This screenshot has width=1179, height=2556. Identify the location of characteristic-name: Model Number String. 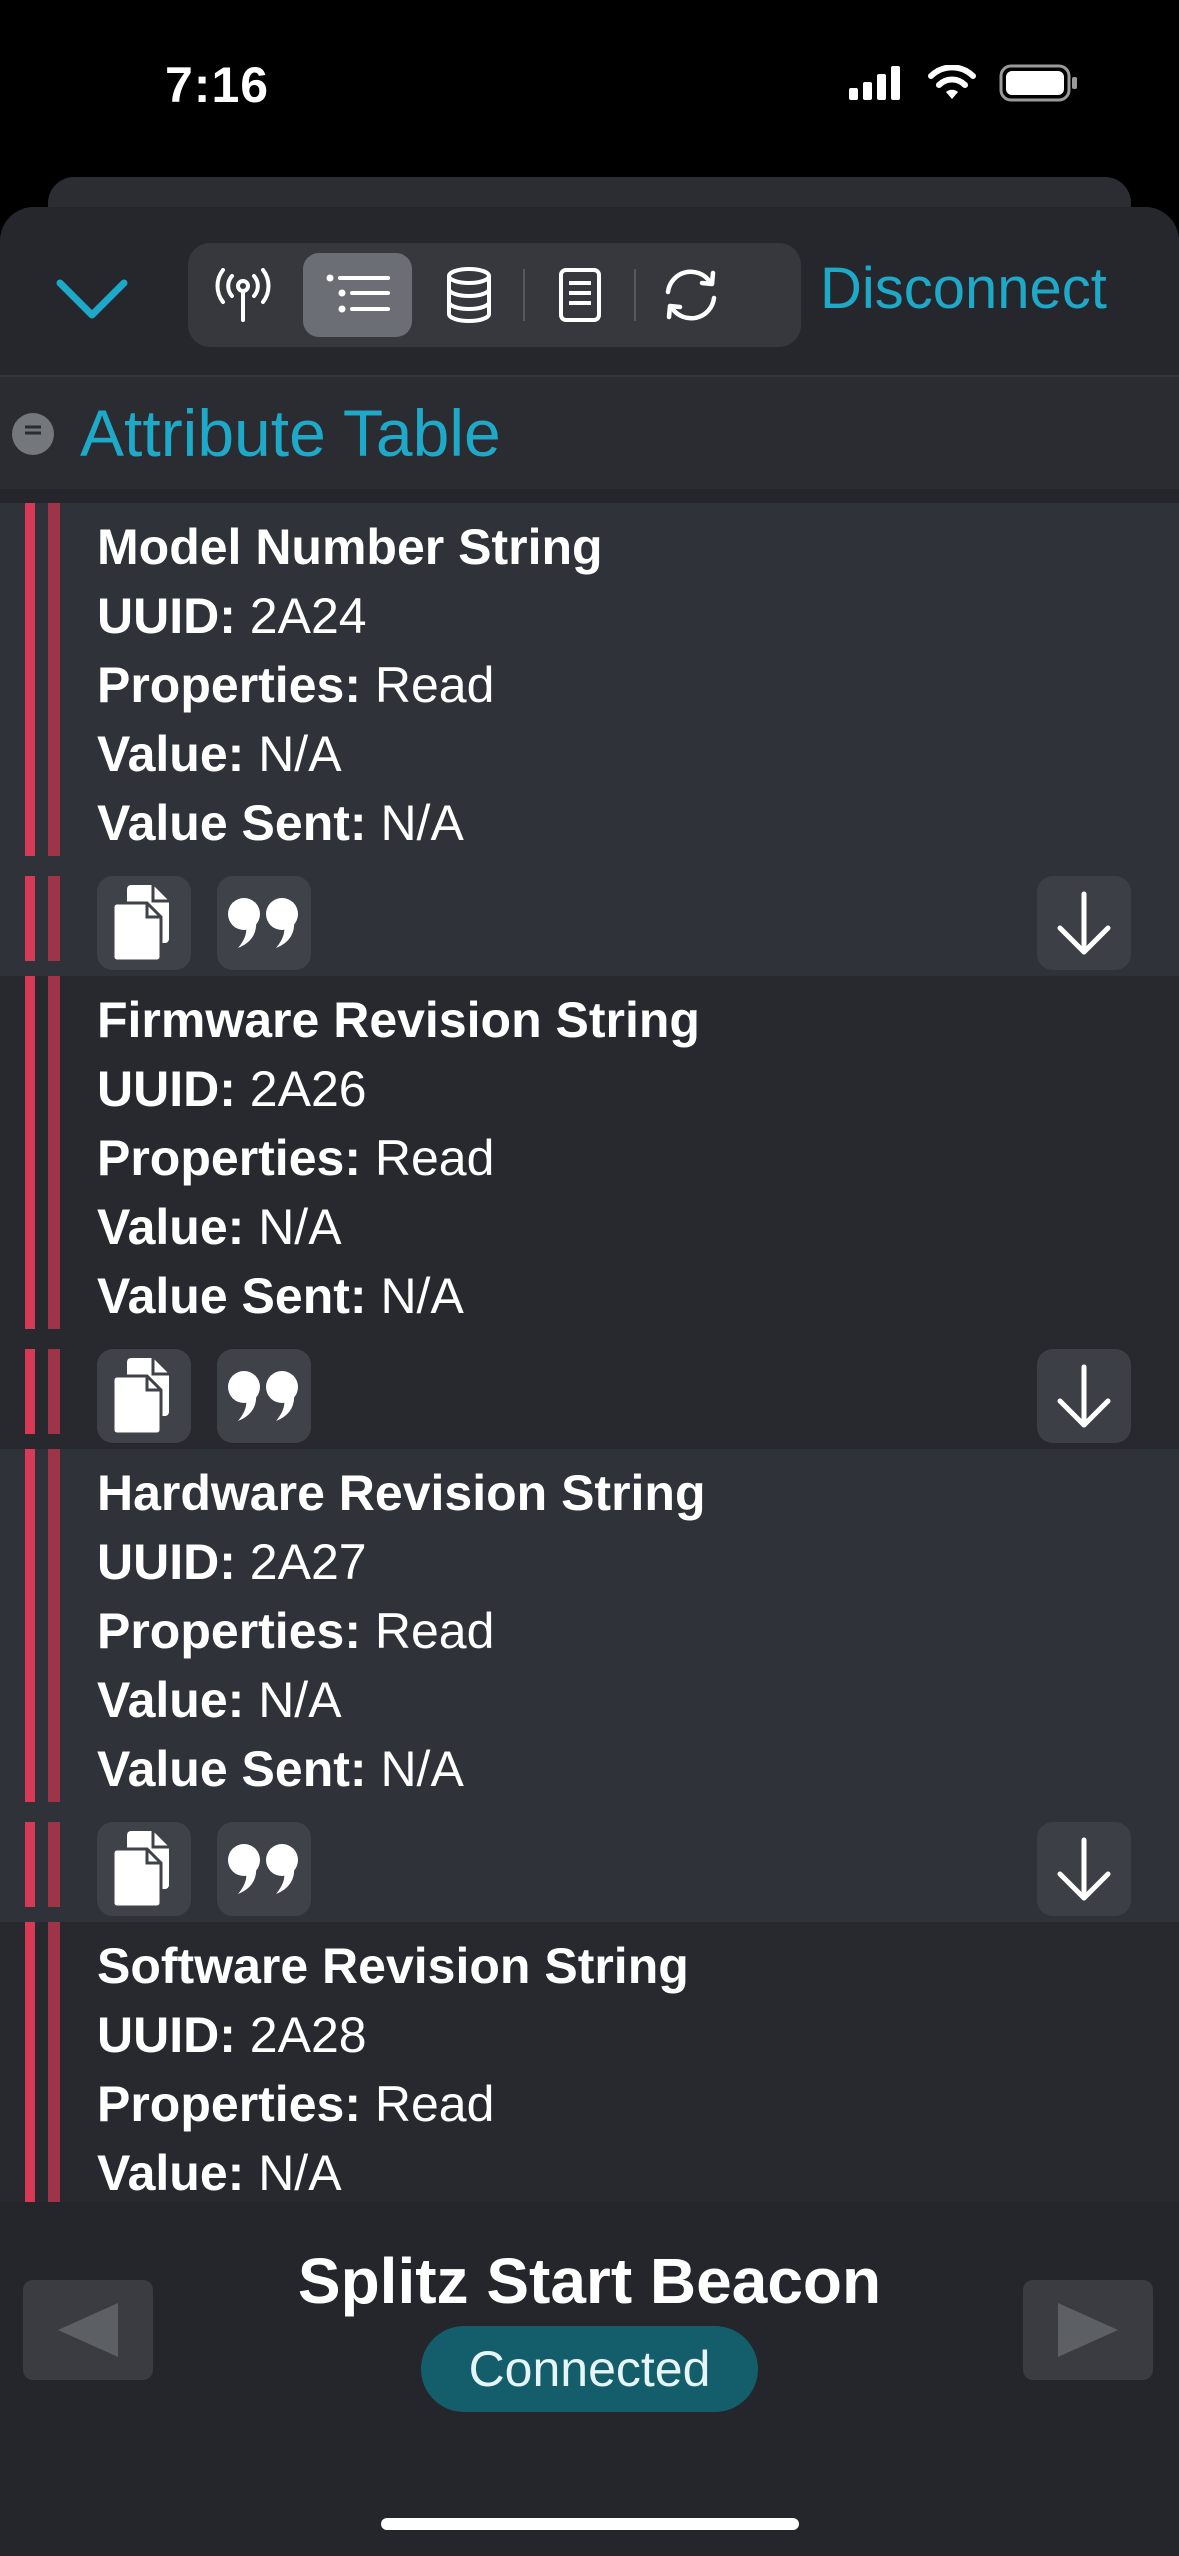
(350, 547).